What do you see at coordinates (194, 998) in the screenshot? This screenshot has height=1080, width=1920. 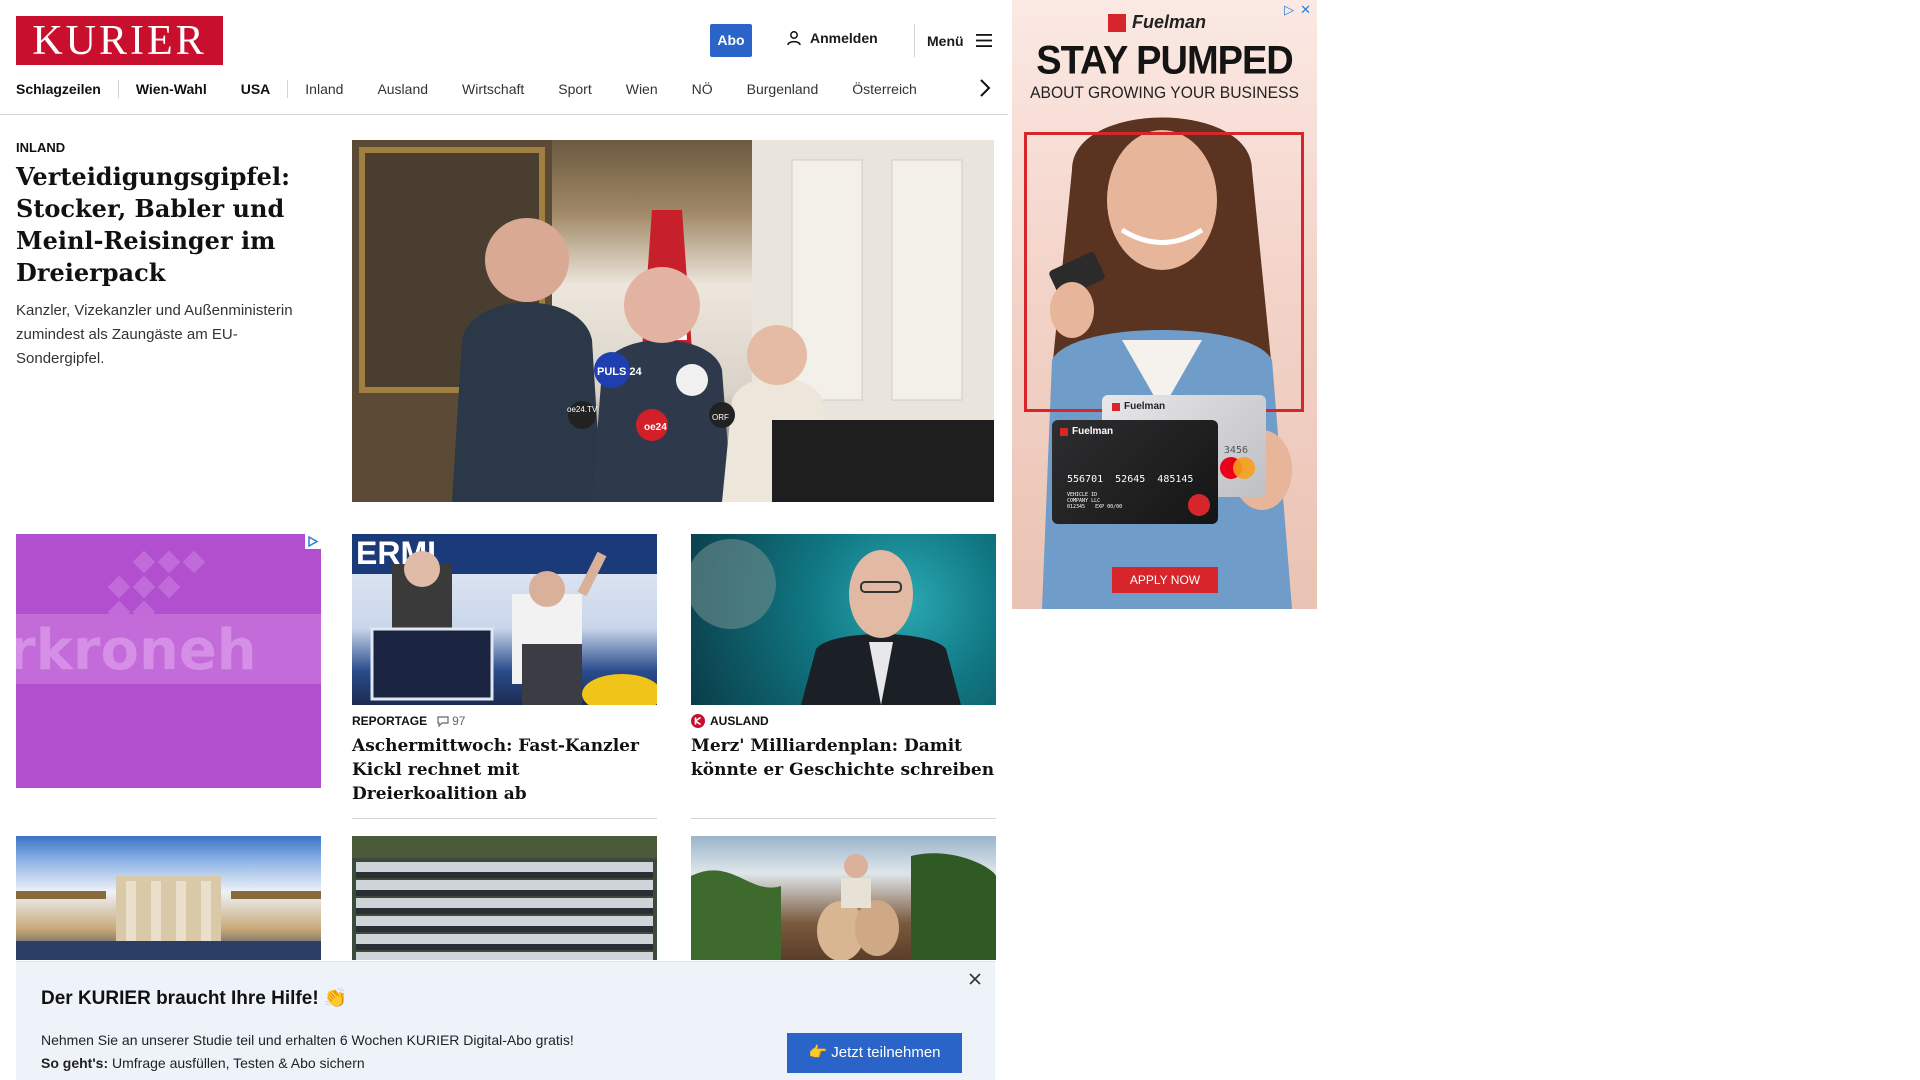 I see `popup-title: Der KURIER braucht Ihre Hilfe! 👏` at bounding box center [194, 998].